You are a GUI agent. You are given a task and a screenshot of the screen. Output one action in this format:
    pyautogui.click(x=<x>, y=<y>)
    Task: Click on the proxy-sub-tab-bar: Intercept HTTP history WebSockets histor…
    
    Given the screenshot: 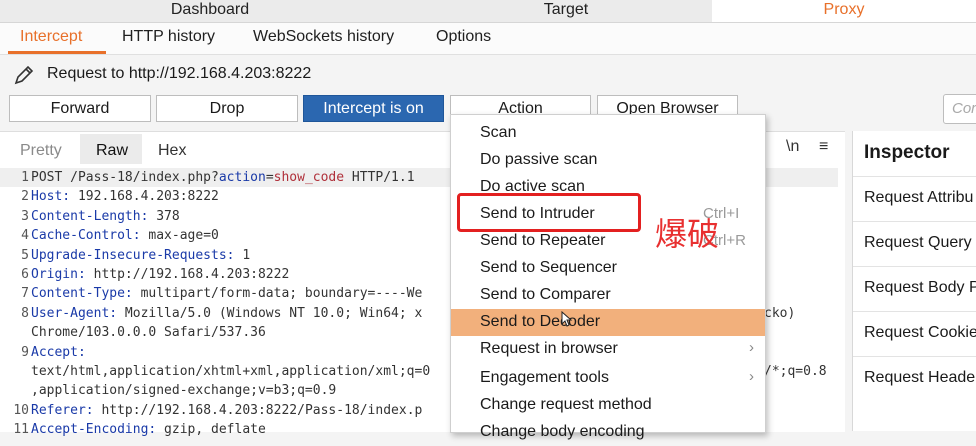 What is the action you would take?
    pyautogui.click(x=488, y=39)
    